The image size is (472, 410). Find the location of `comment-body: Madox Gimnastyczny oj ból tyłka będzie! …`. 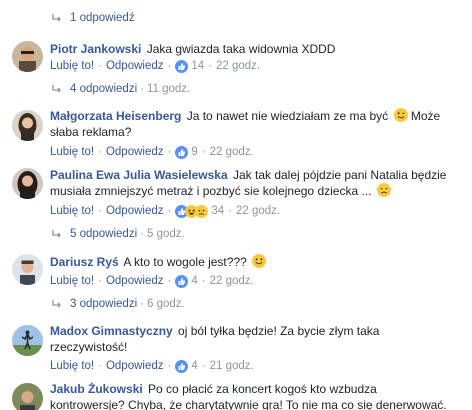

comment-body: Madox Gimnastyczny oj ból tyłka będzie! … is located at coordinates (258, 339).